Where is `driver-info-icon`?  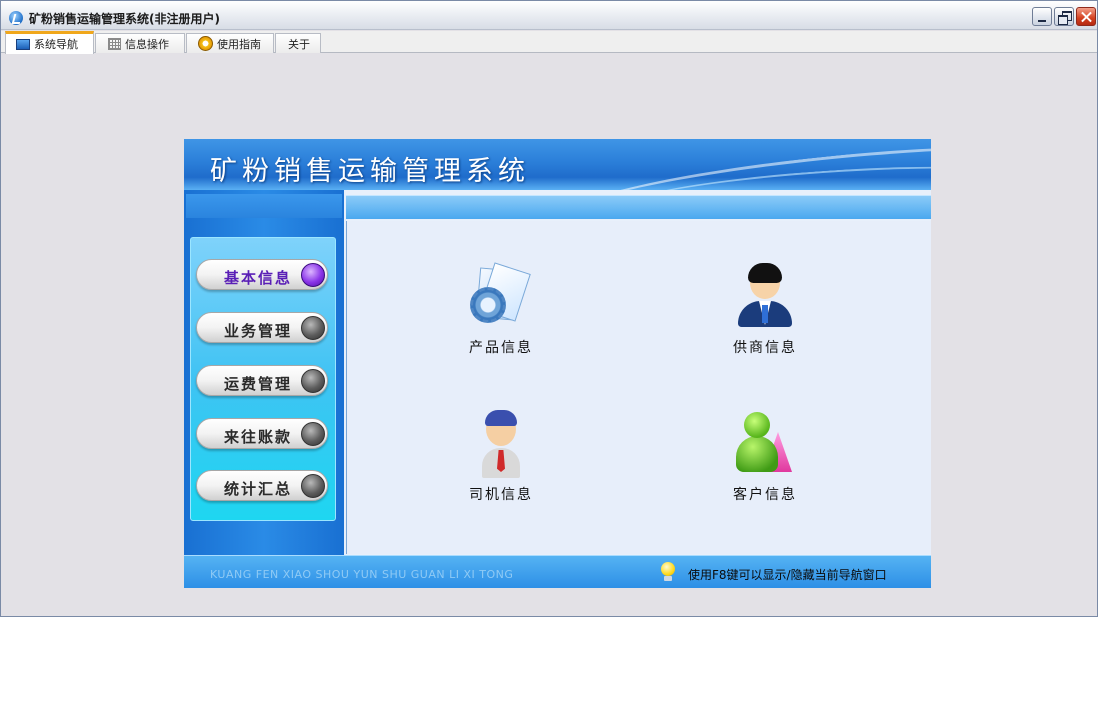 driver-info-icon is located at coordinates (501, 445).